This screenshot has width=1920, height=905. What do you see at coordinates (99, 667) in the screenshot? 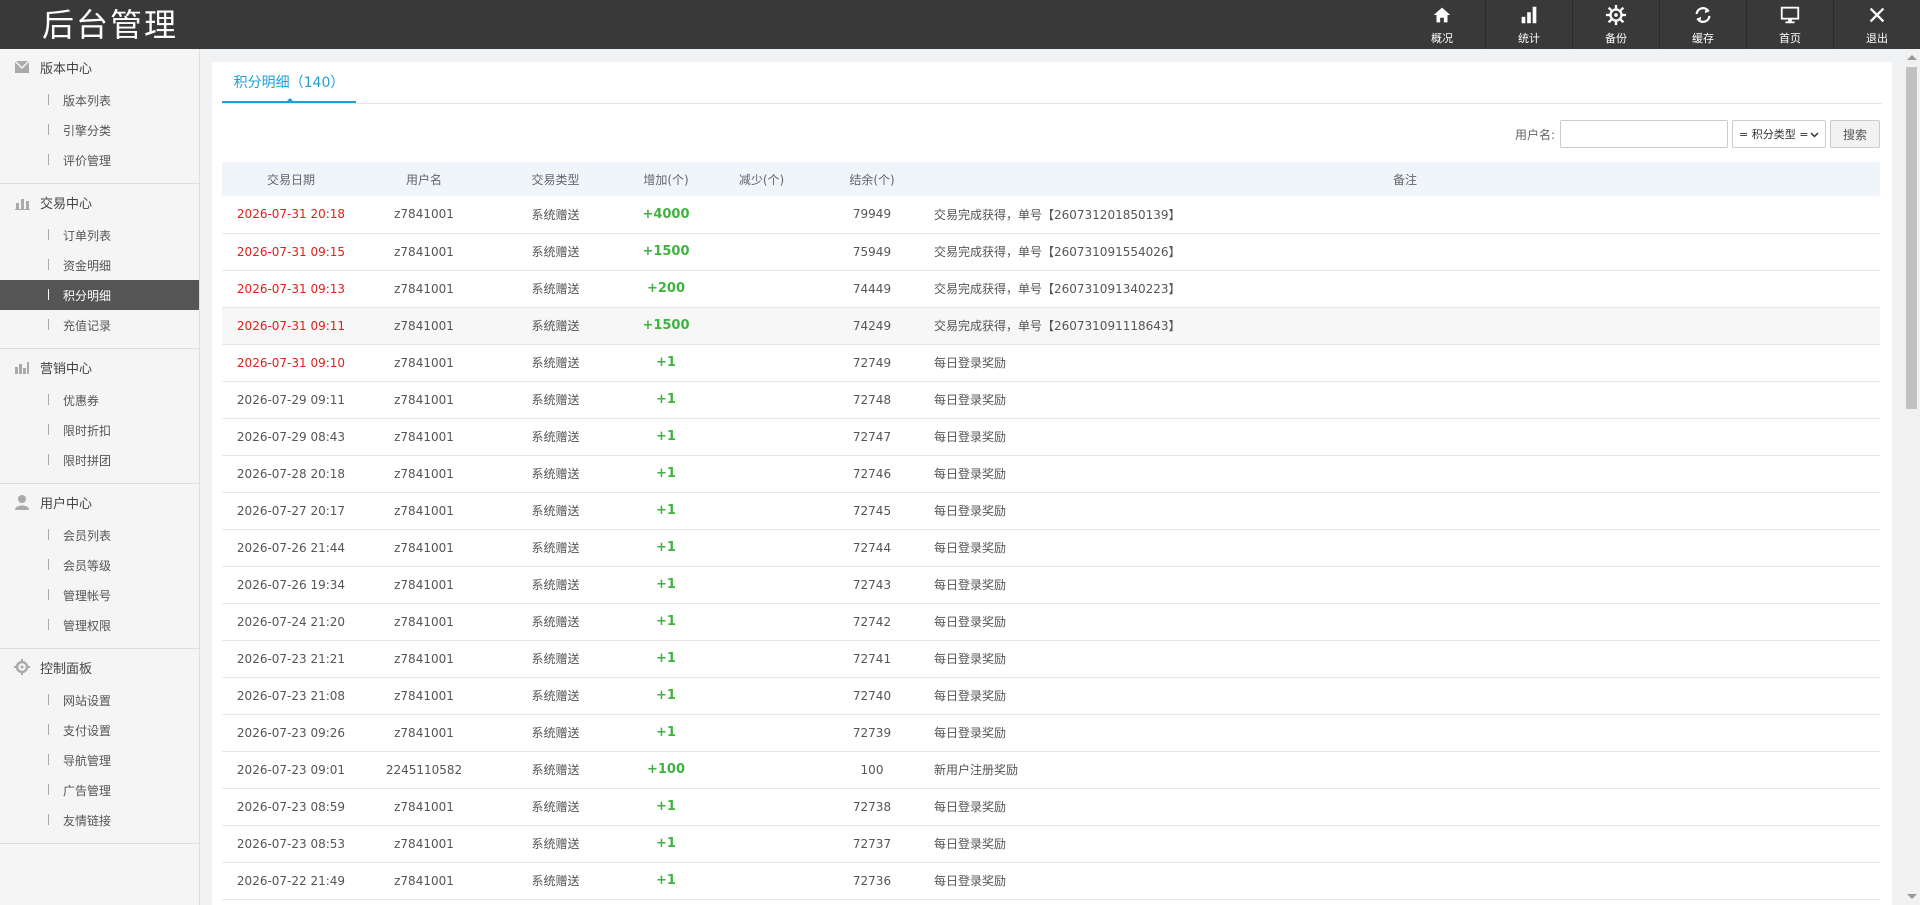
I see `sidebar-group-title: 控制面板` at bounding box center [99, 667].